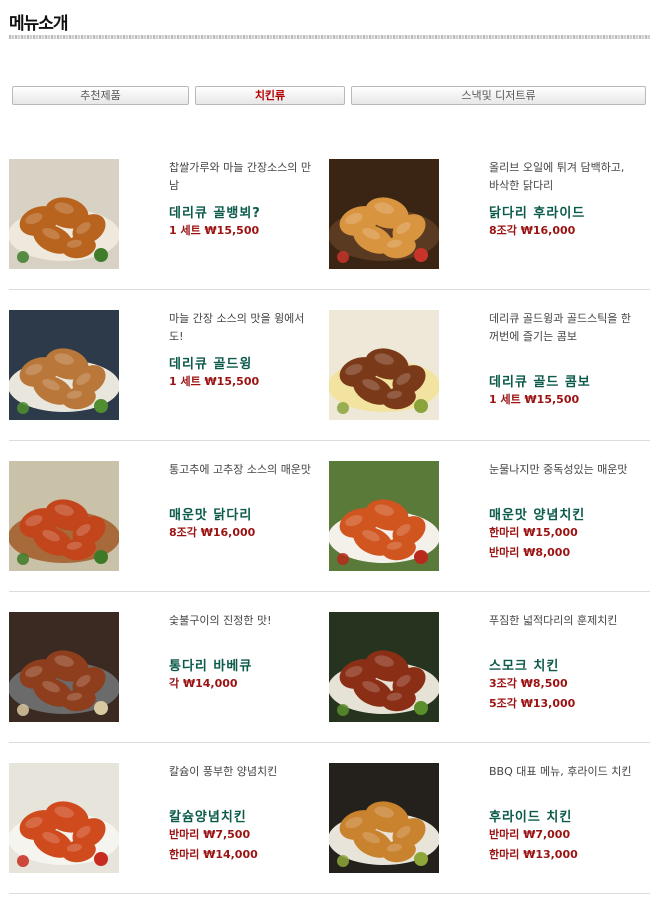 The height and width of the screenshot is (913, 671). I want to click on menu-item-name: 데리큐 골뱅뵈?, so click(215, 211).